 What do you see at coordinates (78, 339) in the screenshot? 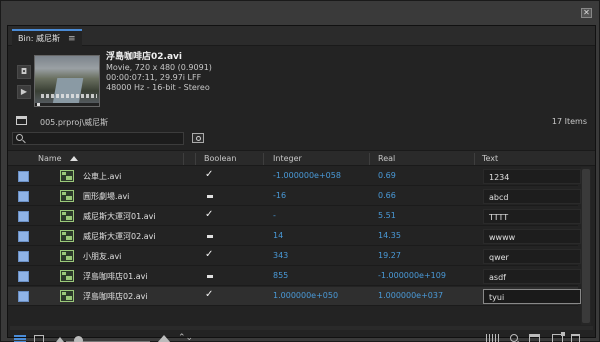
I see `zoom-slider-thumb` at bounding box center [78, 339].